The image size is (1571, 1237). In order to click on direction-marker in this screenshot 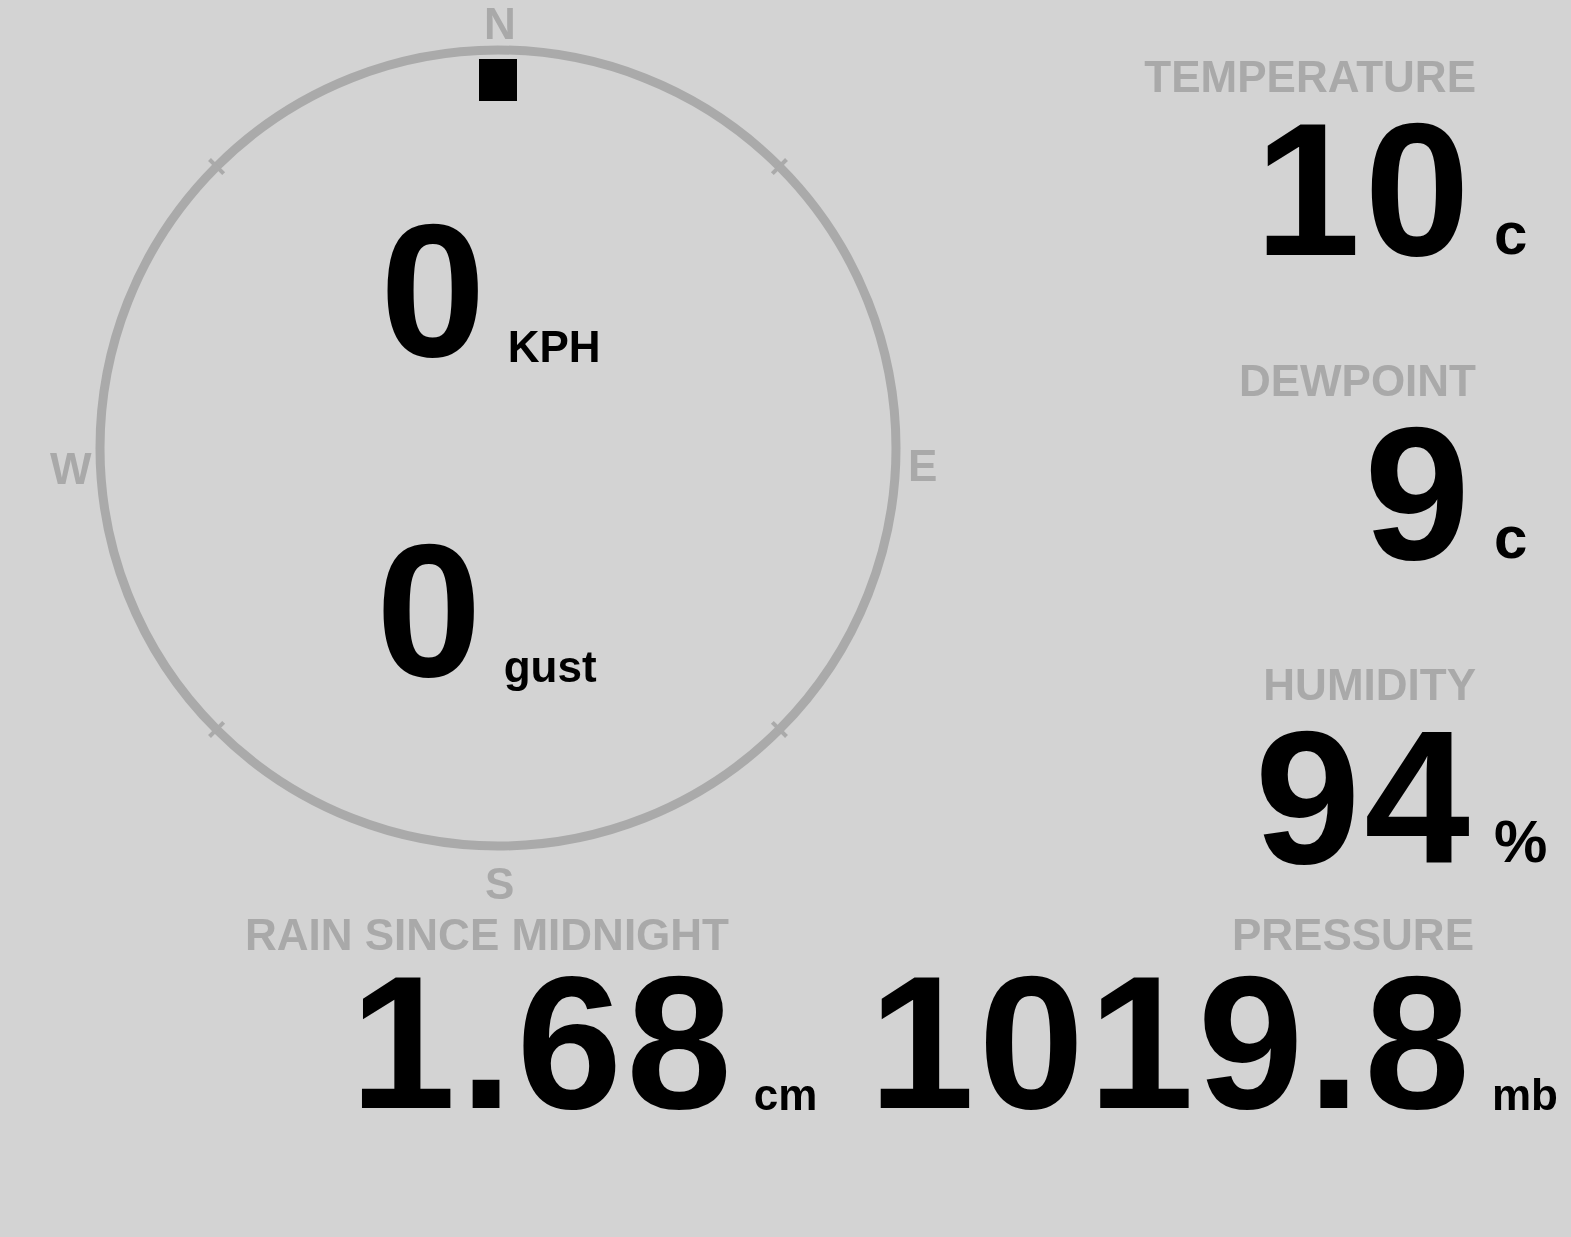, I will do `click(498, 80)`.